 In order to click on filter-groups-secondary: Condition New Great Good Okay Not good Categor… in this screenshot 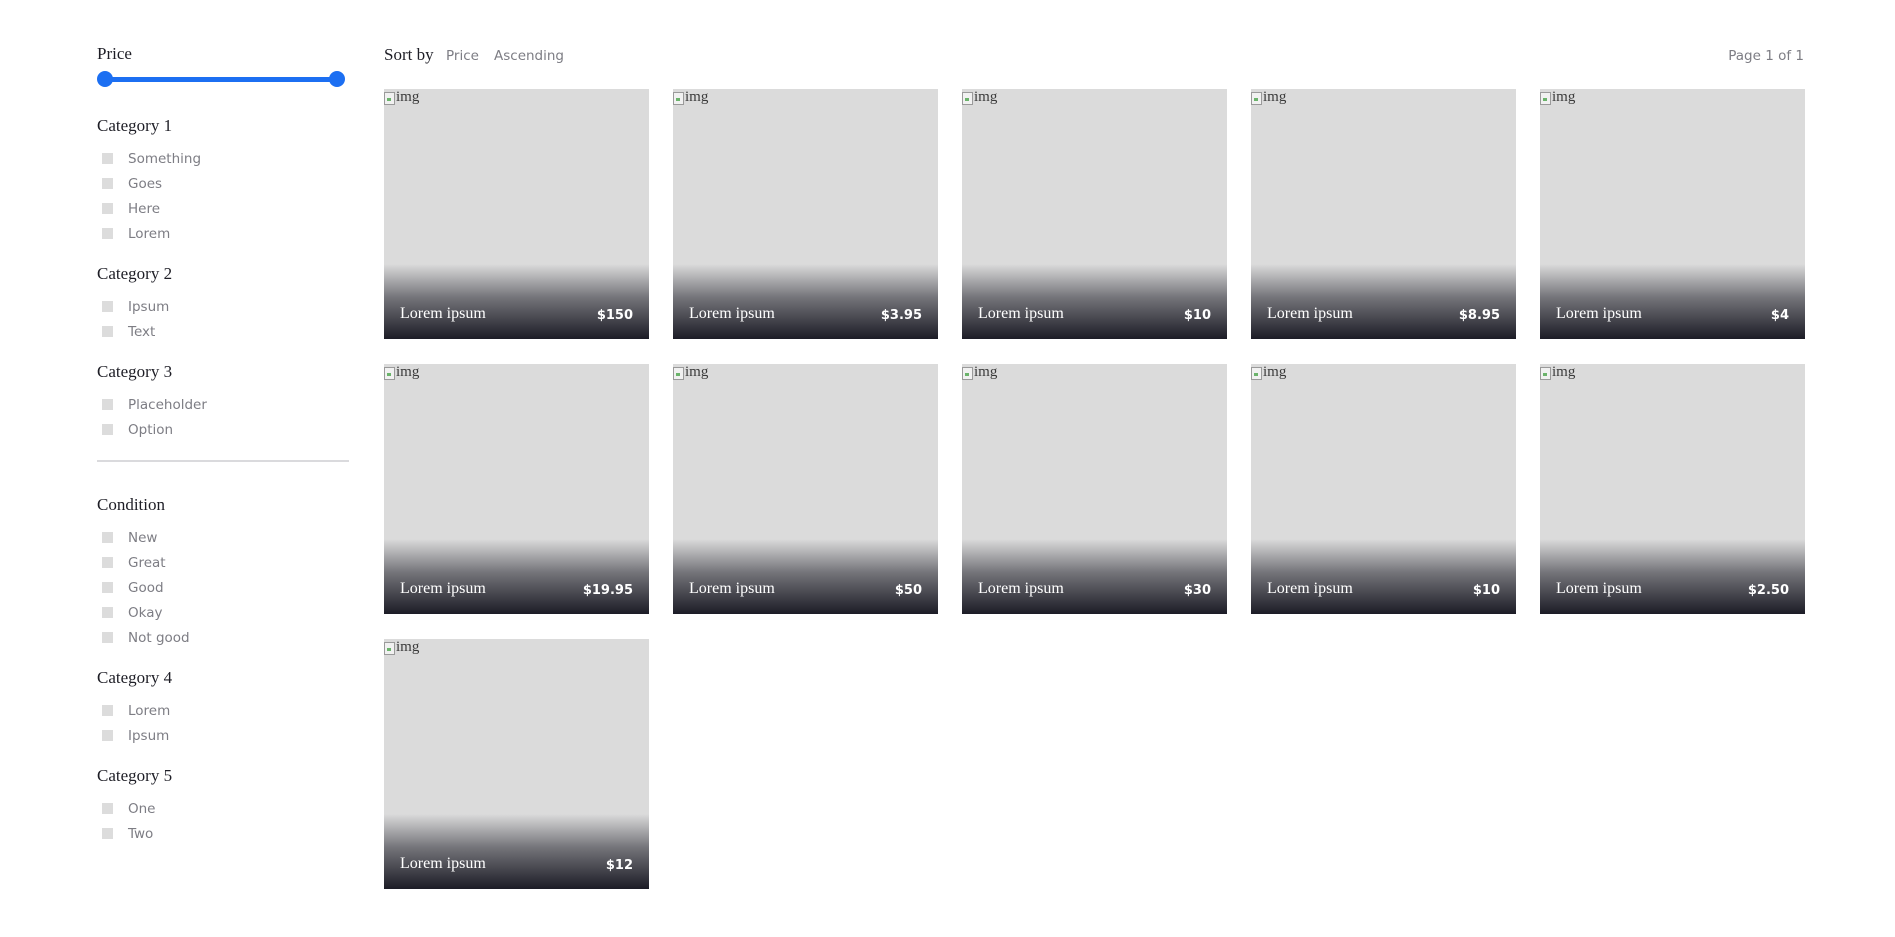, I will do `click(223, 670)`.